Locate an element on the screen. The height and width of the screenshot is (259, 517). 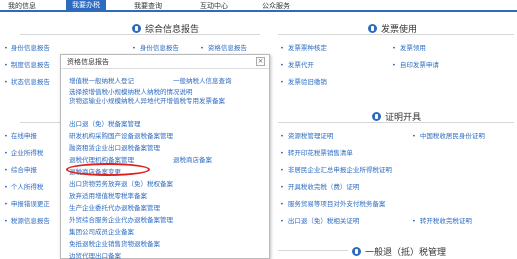
link-tax-paid-cert: 开具税收完税（费）证明 is located at coordinates (320, 186).